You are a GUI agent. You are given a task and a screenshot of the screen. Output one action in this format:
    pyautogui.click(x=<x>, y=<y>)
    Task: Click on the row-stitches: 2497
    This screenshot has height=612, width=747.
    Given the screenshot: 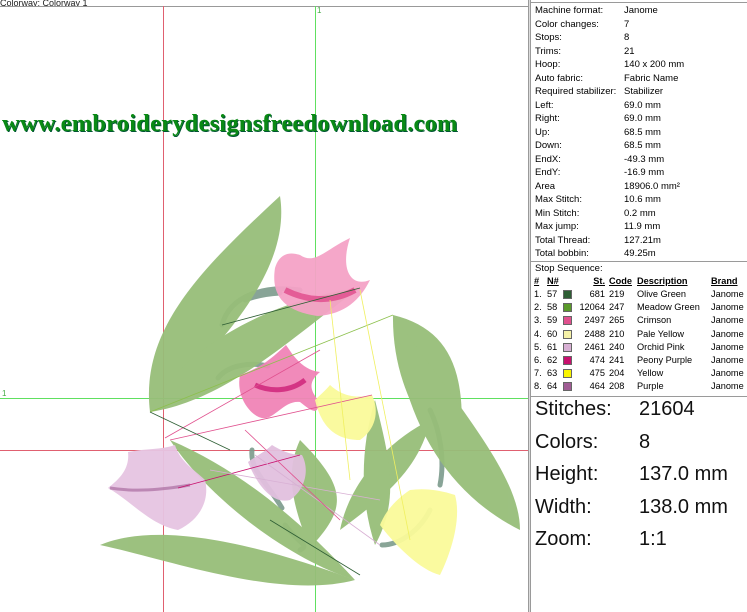 What is the action you would take?
    pyautogui.click(x=594, y=320)
    